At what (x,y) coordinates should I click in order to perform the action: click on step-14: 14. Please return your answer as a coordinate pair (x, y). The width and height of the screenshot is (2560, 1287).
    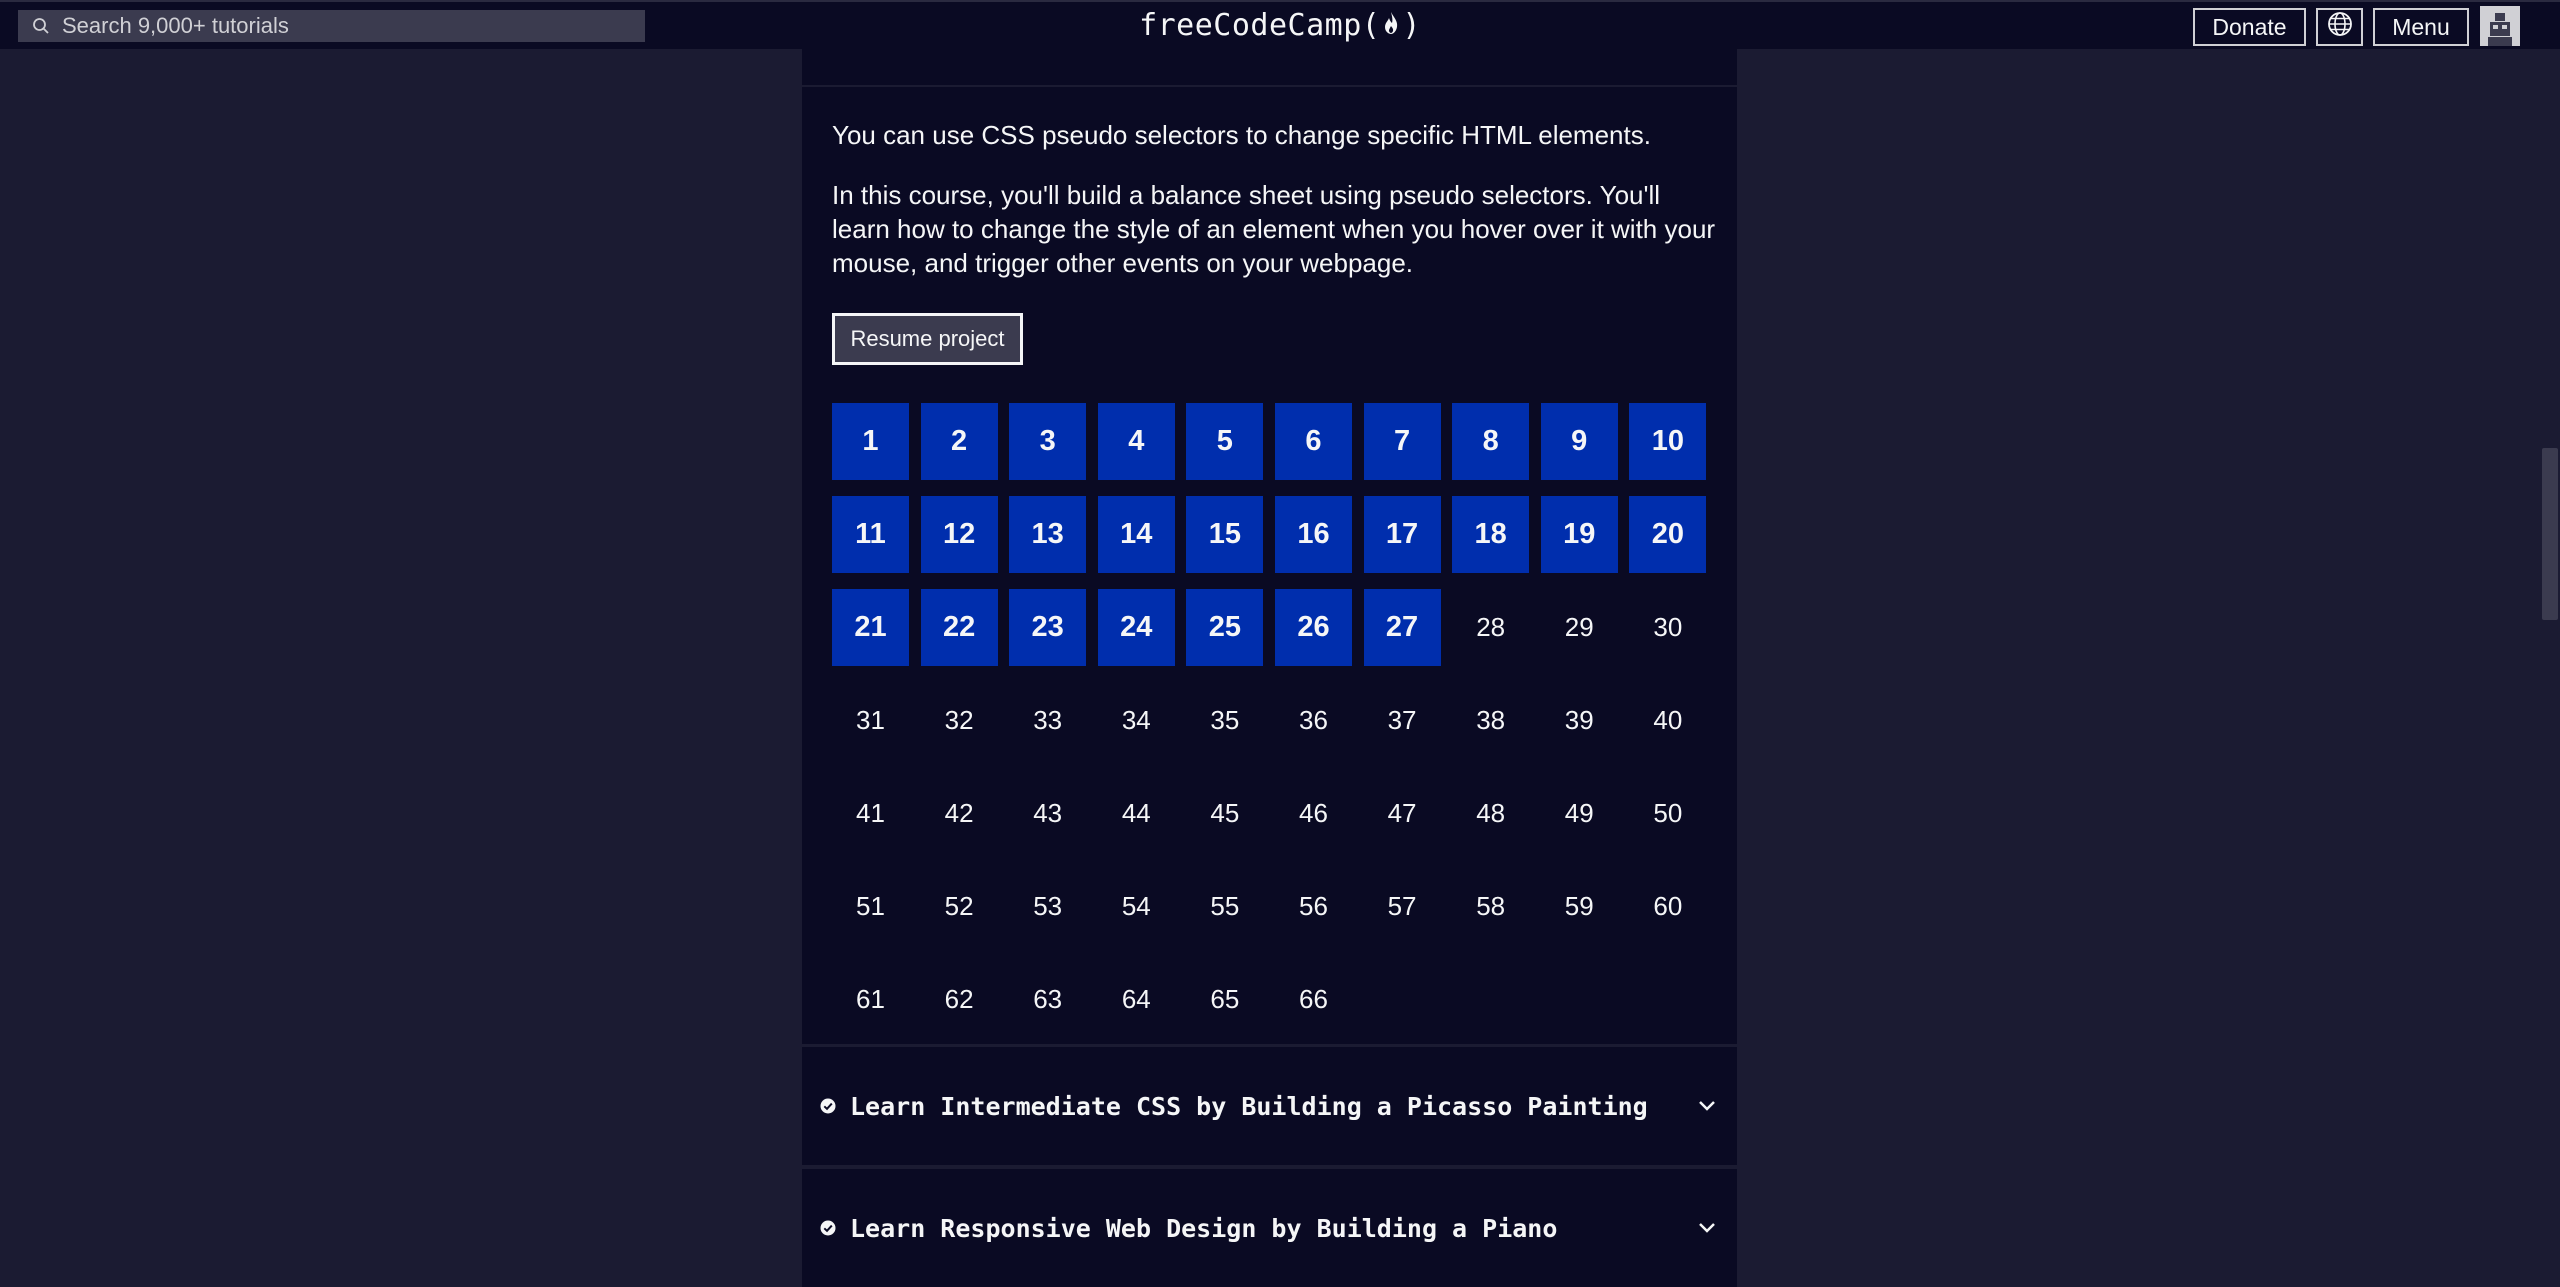
    Looking at the image, I should click on (1136, 534).